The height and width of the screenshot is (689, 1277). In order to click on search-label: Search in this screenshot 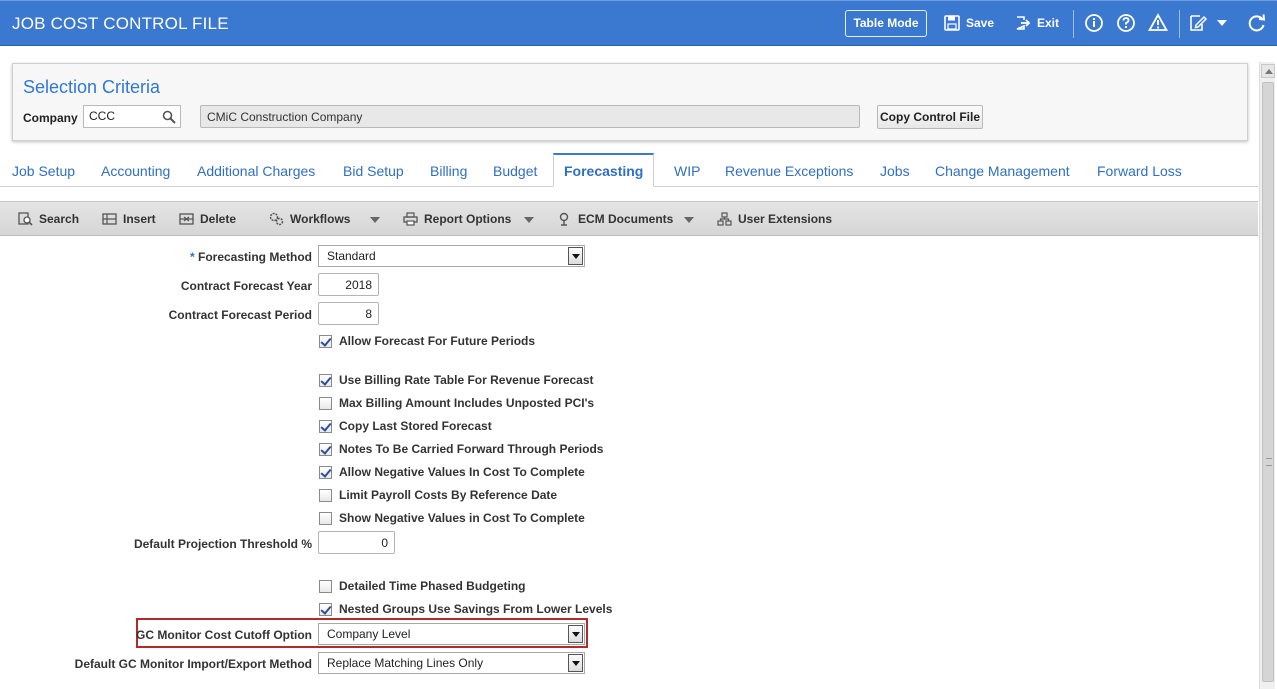, I will do `click(59, 219)`.